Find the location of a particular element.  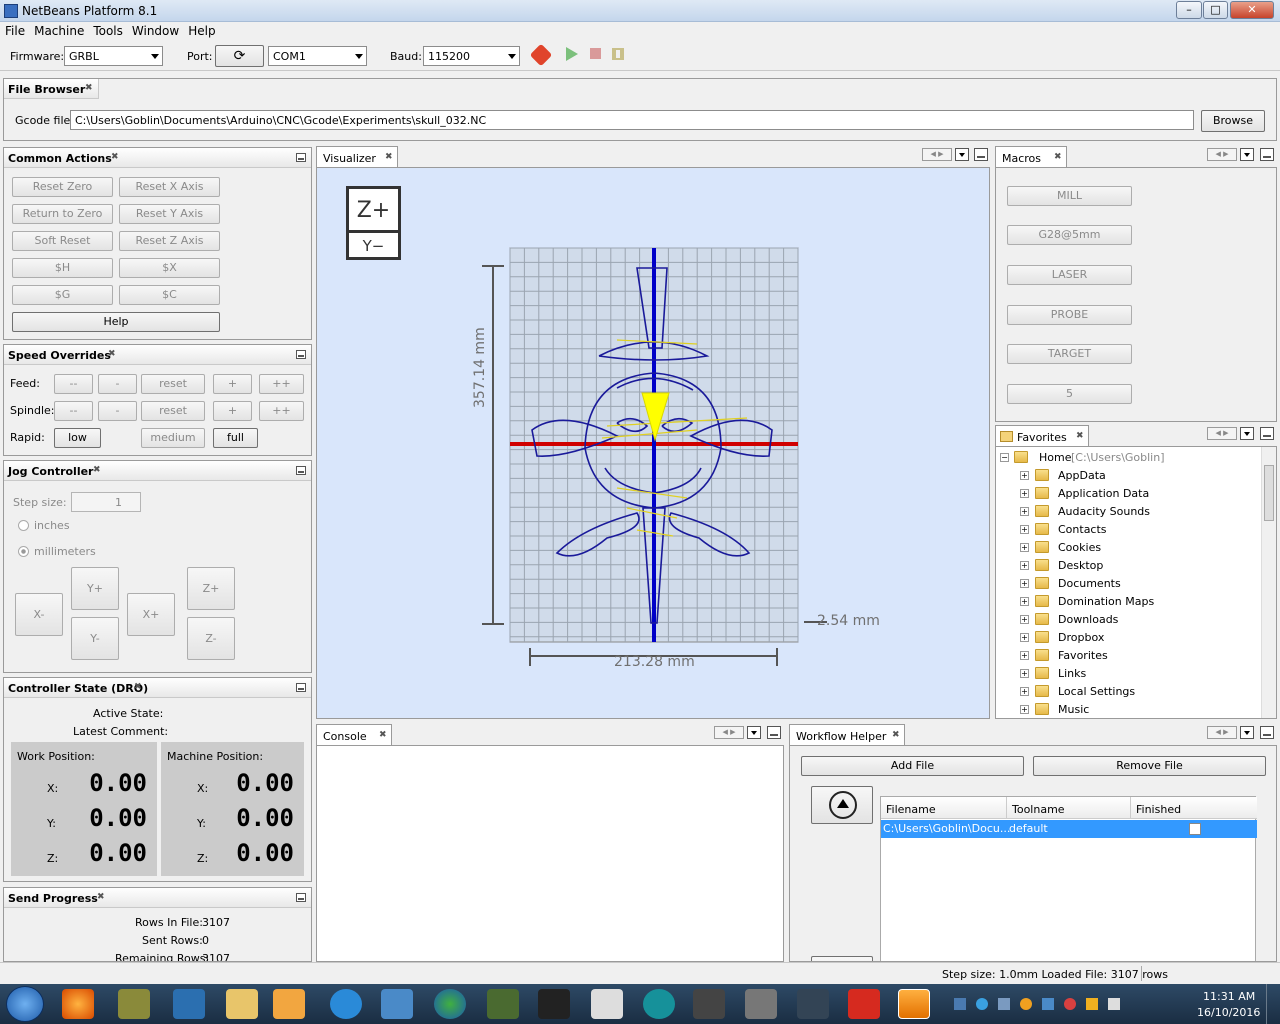

system-tray is located at coordinates (1044, 1005).